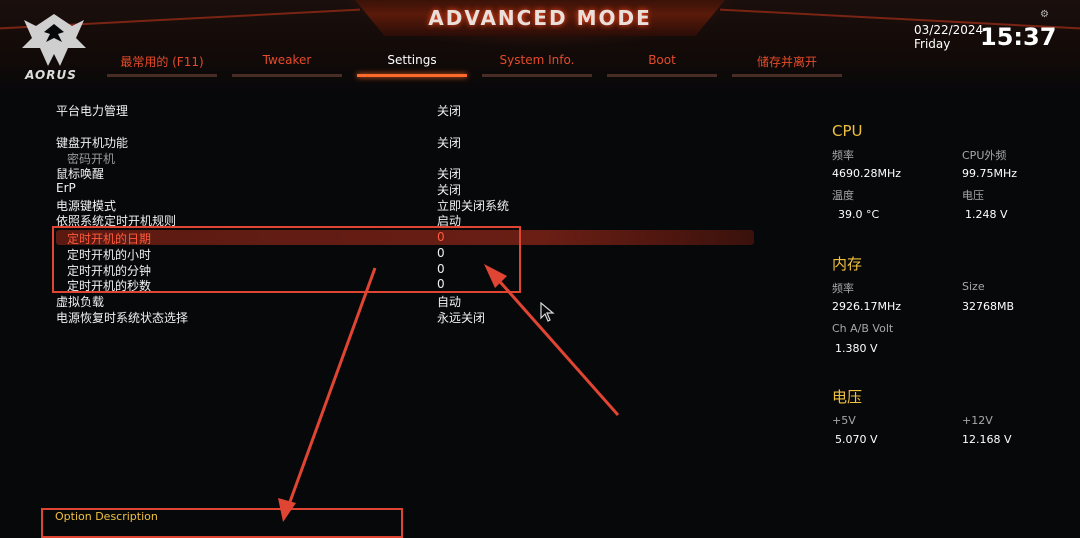  What do you see at coordinates (548, 313) in the screenshot?
I see `mouse-cursor-icon` at bounding box center [548, 313].